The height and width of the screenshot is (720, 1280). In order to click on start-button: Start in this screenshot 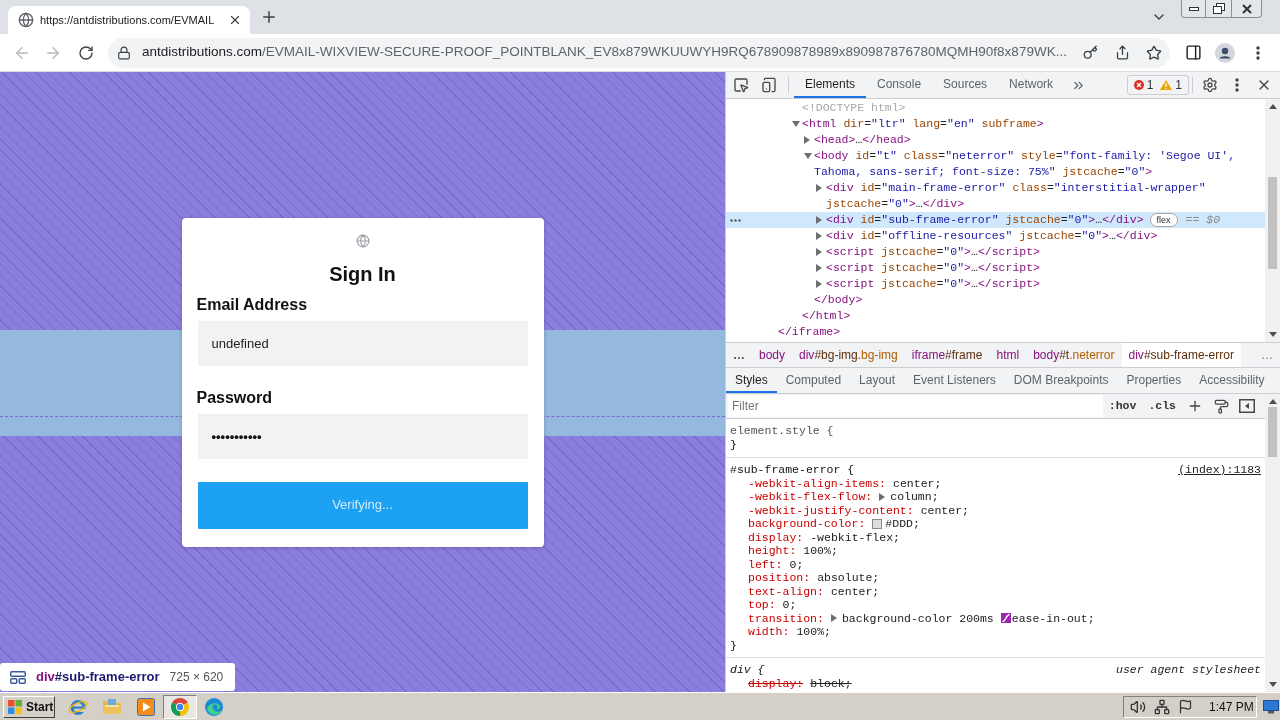, I will do `click(29, 706)`.